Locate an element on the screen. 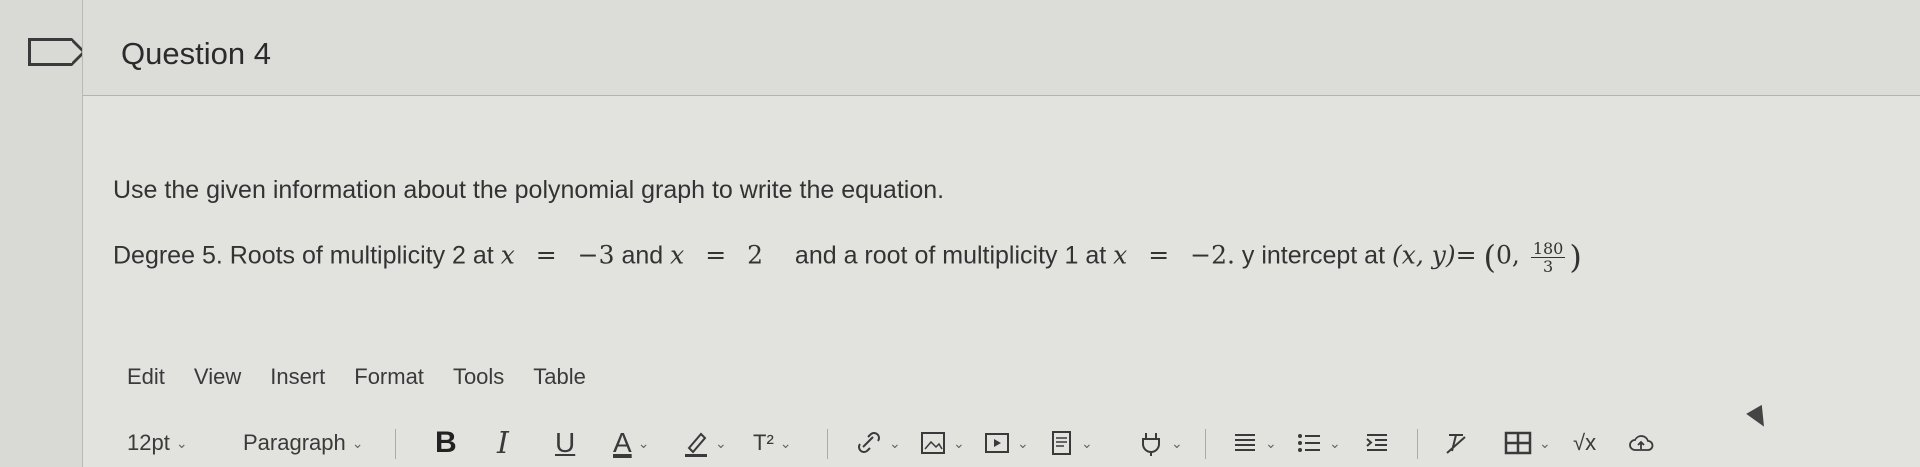 The height and width of the screenshot is (467, 1920). link-icon is located at coordinates (869, 442).